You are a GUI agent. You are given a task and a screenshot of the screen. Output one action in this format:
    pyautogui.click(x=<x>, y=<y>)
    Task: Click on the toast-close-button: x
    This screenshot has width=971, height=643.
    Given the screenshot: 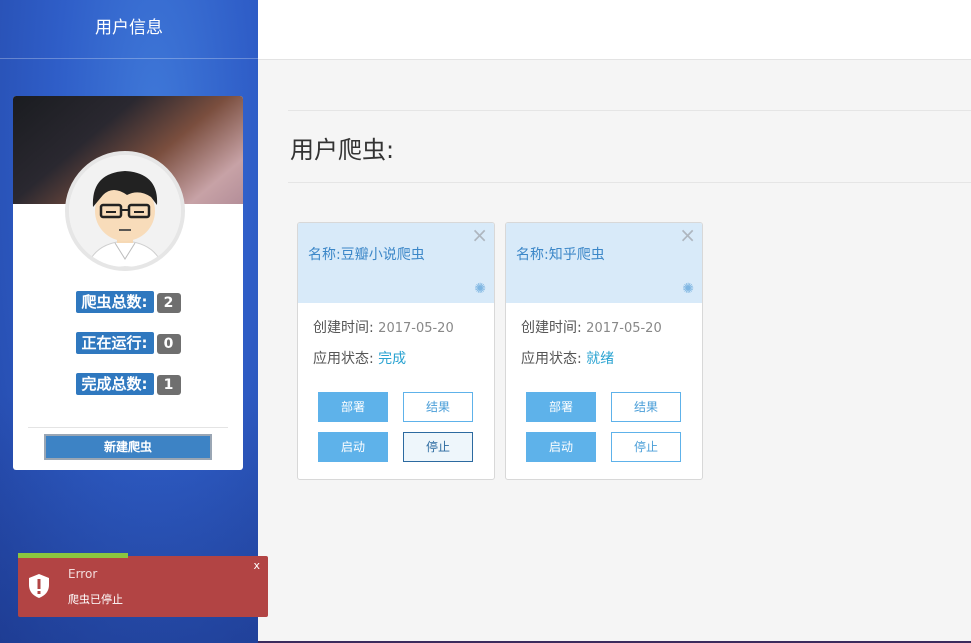 What is the action you would take?
    pyautogui.click(x=256, y=565)
    